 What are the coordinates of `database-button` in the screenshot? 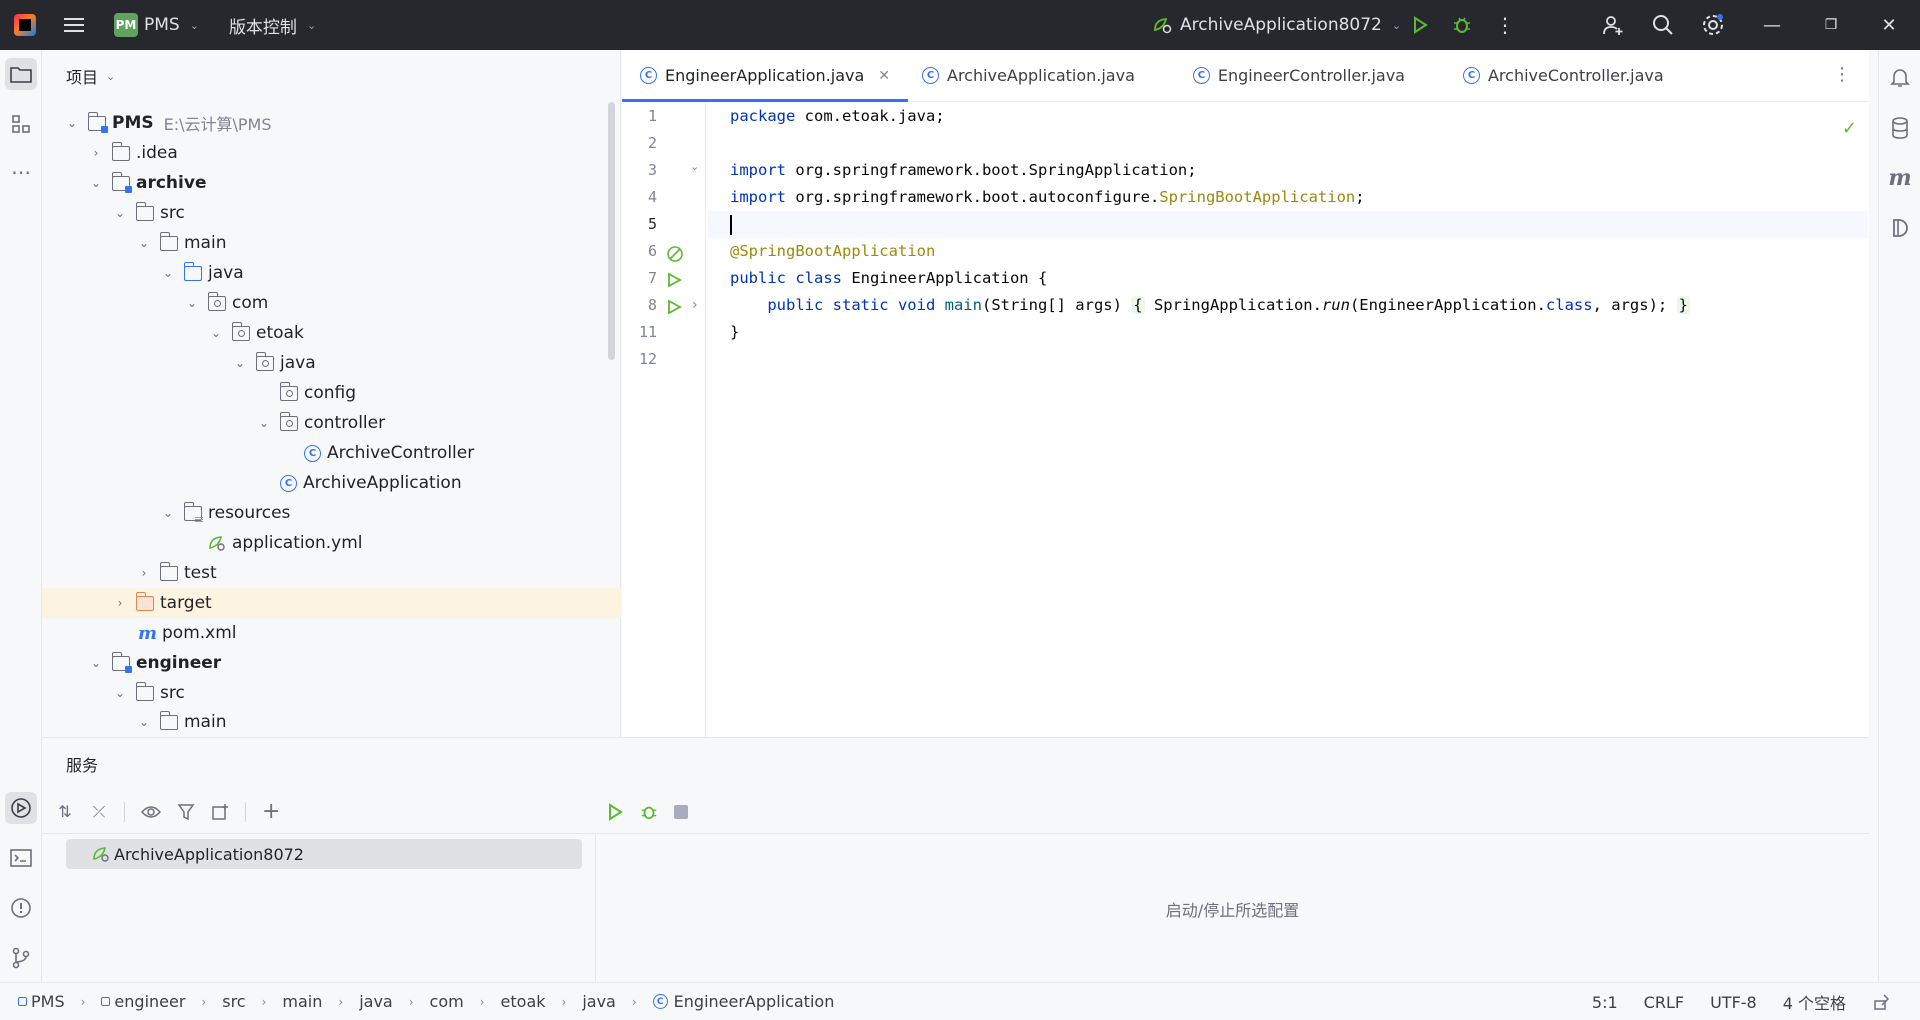 It's located at (1900, 128).